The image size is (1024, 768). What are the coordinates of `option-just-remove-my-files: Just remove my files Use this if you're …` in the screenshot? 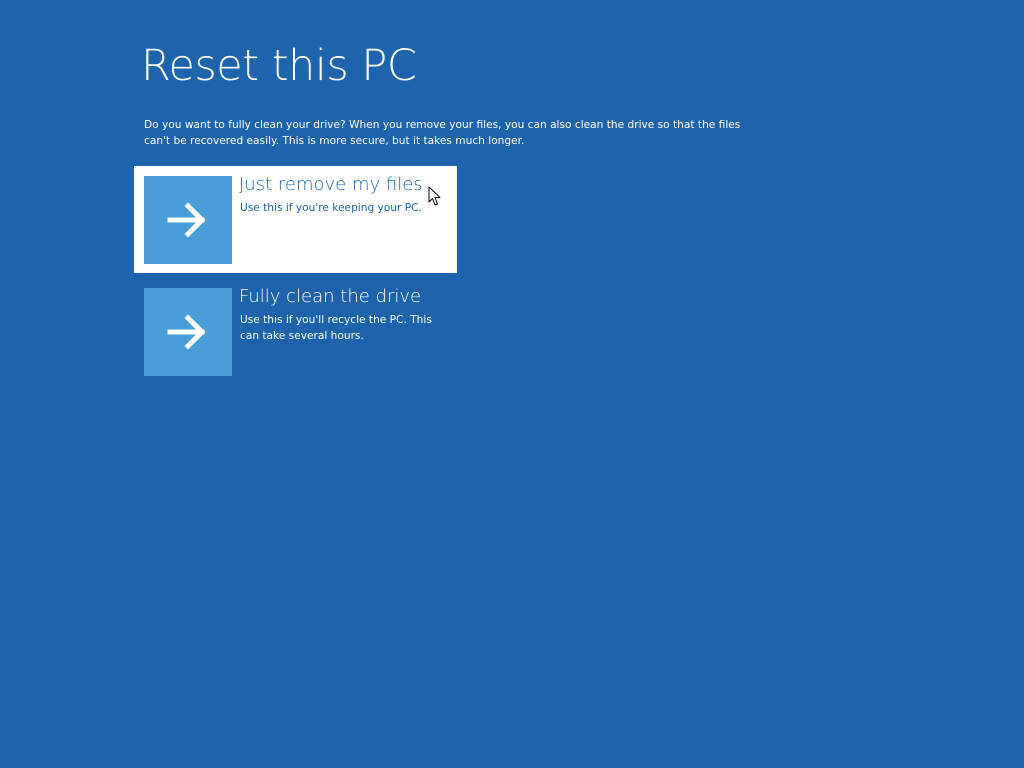 It's located at (295, 219).